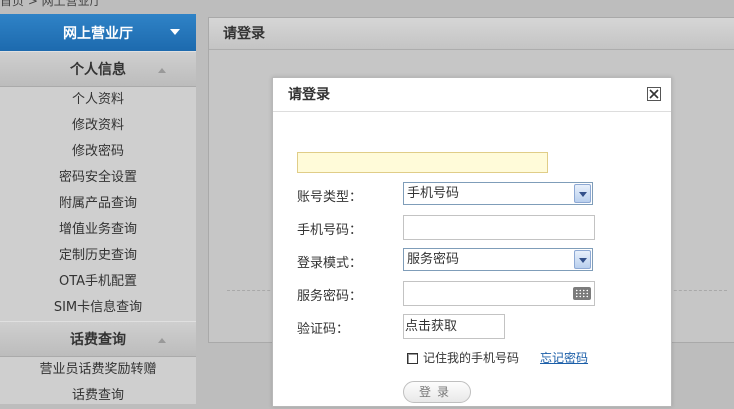 This screenshot has width=734, height=409. I want to click on section-header-billing: 话费查询, so click(98, 339).